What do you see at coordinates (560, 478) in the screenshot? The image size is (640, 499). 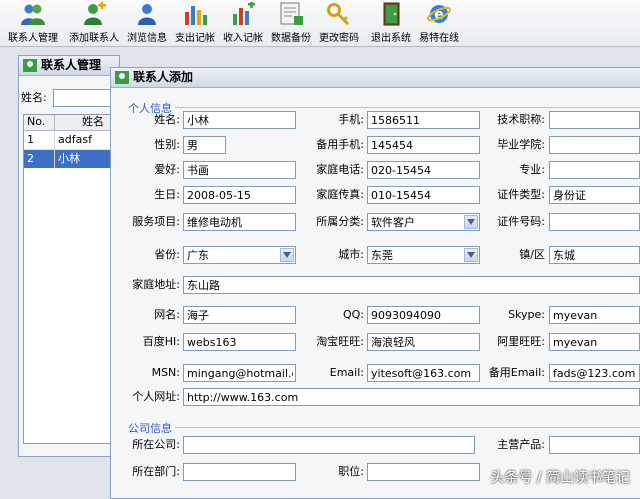 I see `watermark-text: 头条号 / 简山读书笔记` at bounding box center [560, 478].